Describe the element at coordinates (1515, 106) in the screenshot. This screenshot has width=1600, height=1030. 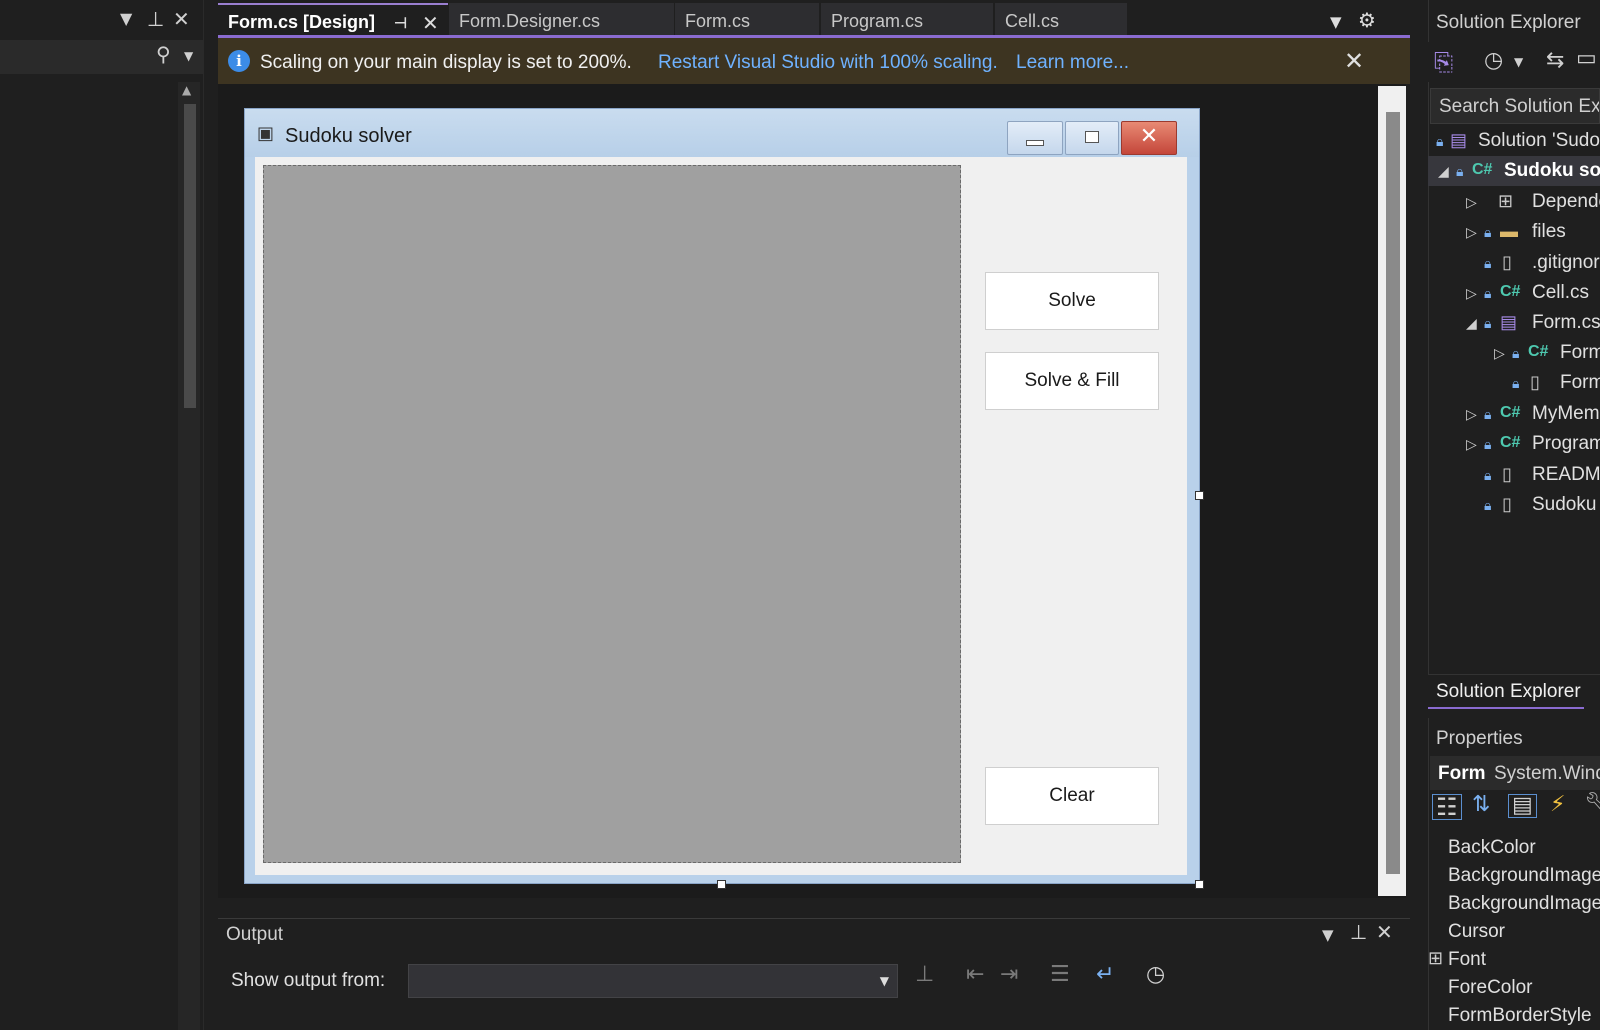
I see `solution-search-input: Search Solution Exp` at that location.